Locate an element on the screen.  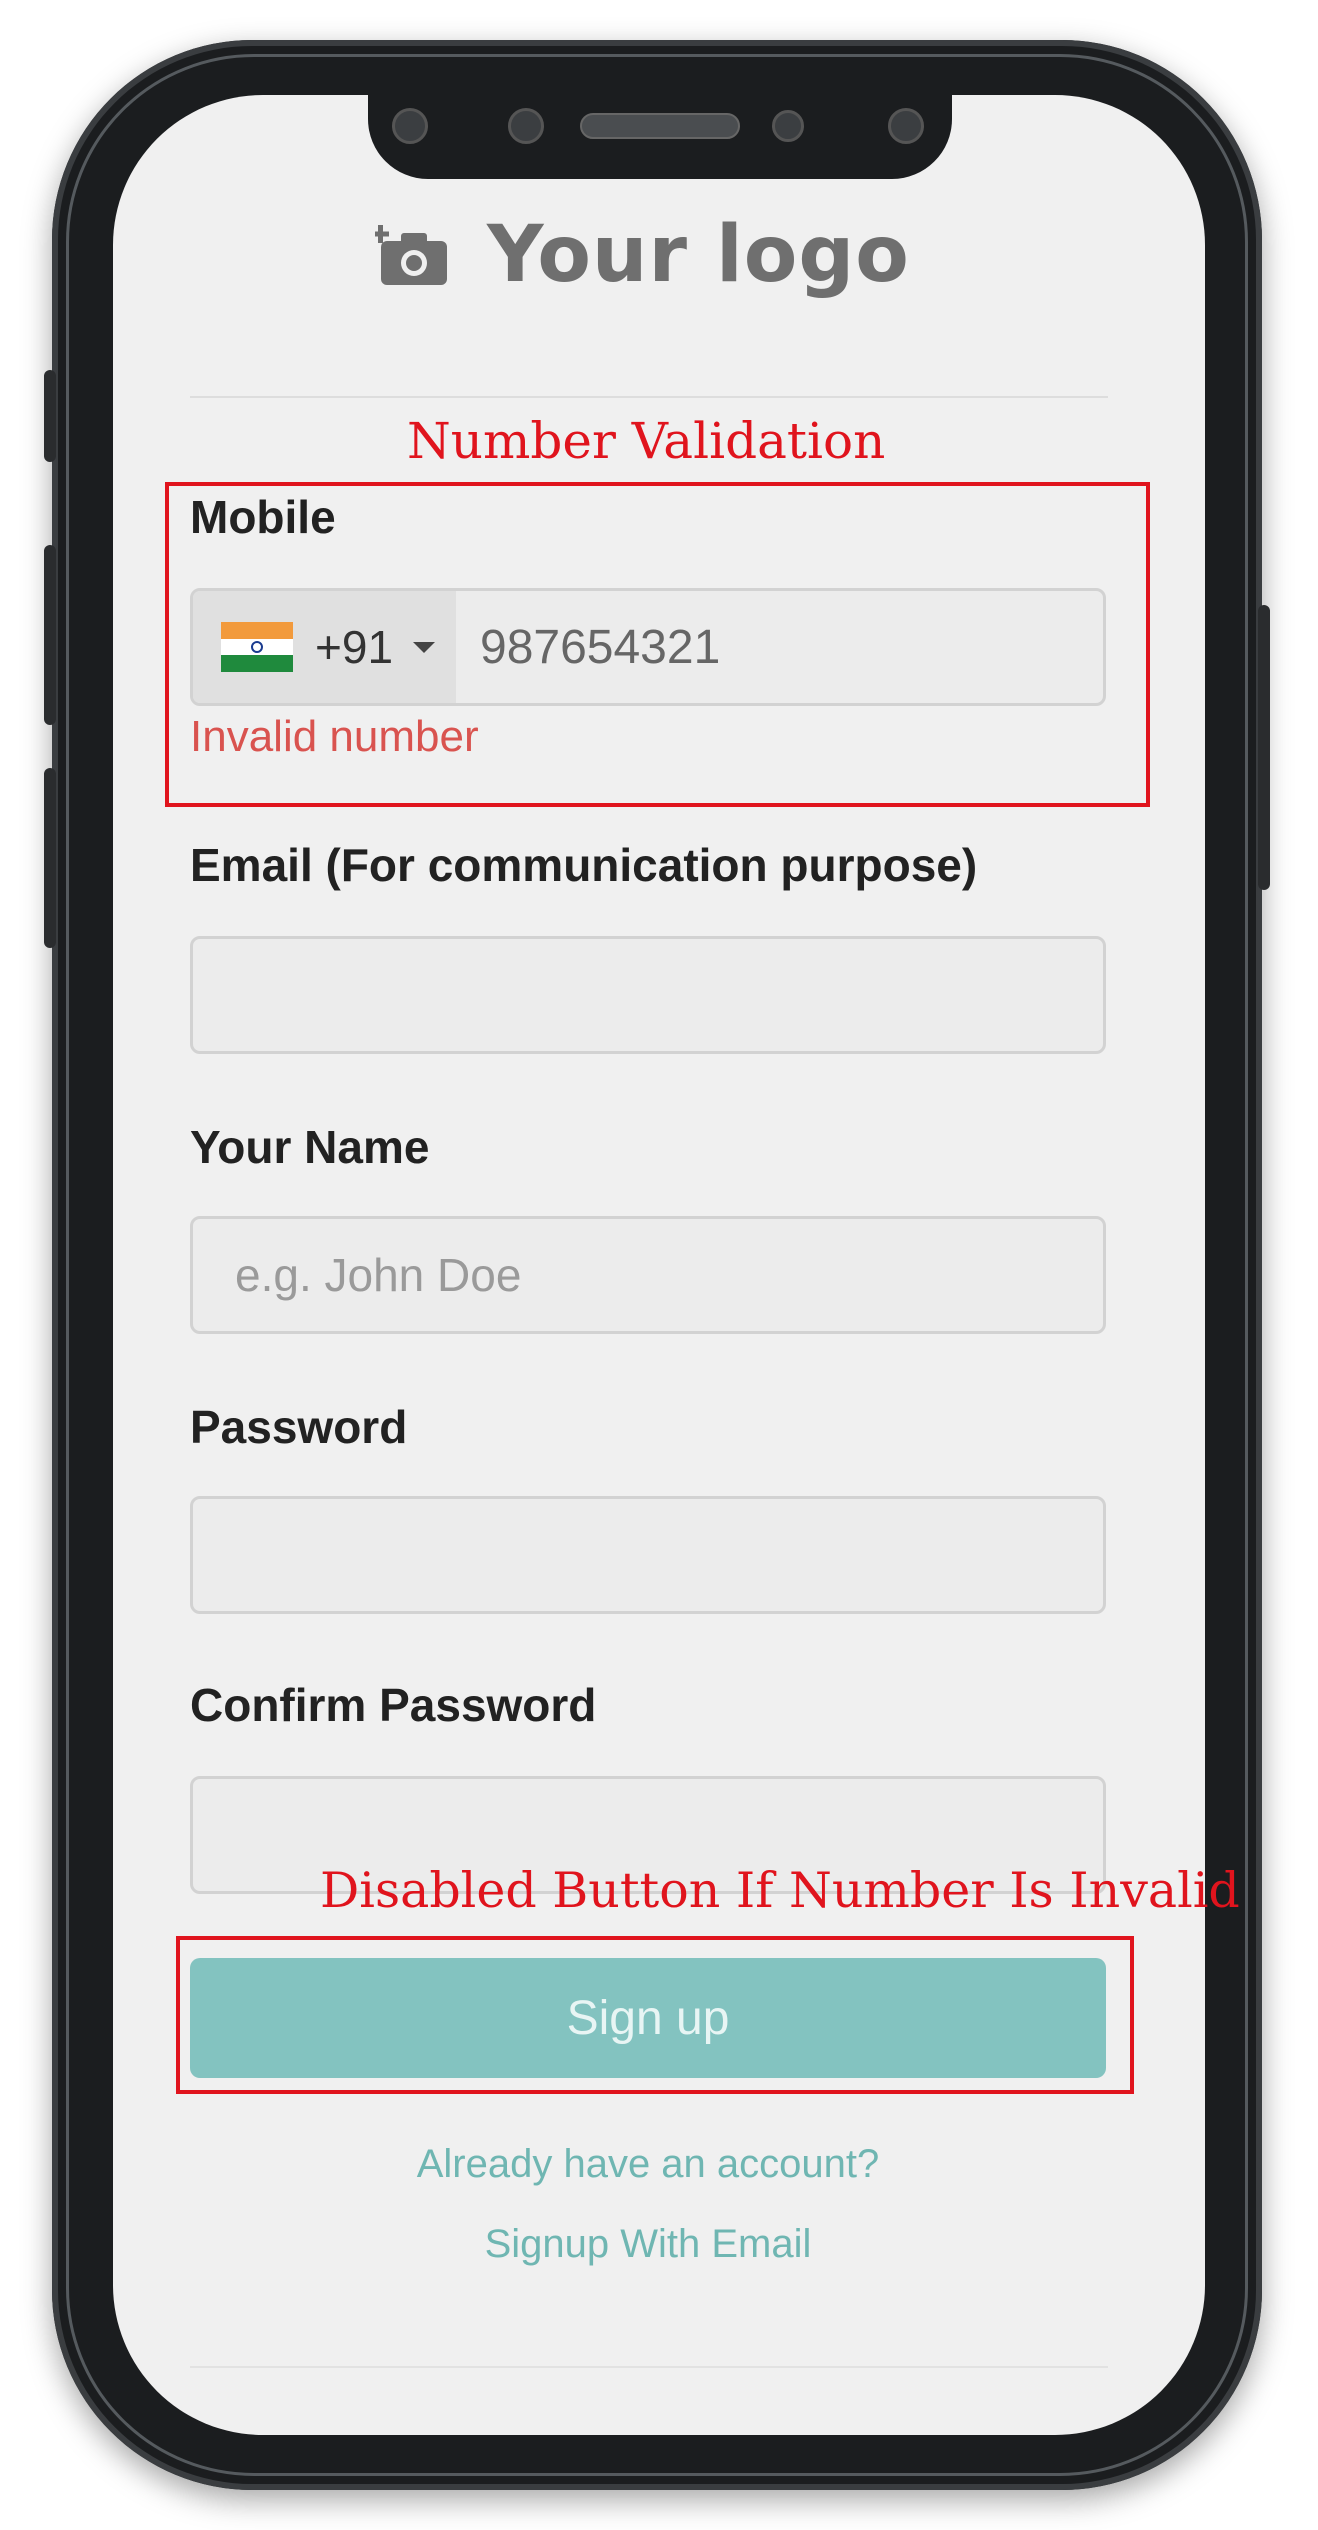
proximity-sensor-icon is located at coordinates (788, 126).